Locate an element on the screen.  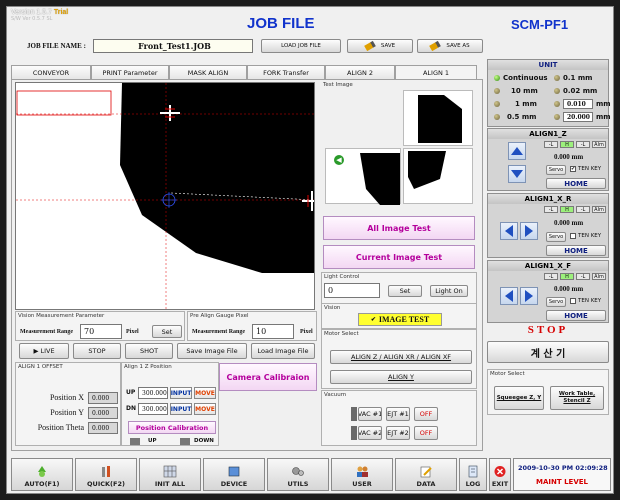
dock-init-all-button: INIT ALL is located at coordinates (170, 474).